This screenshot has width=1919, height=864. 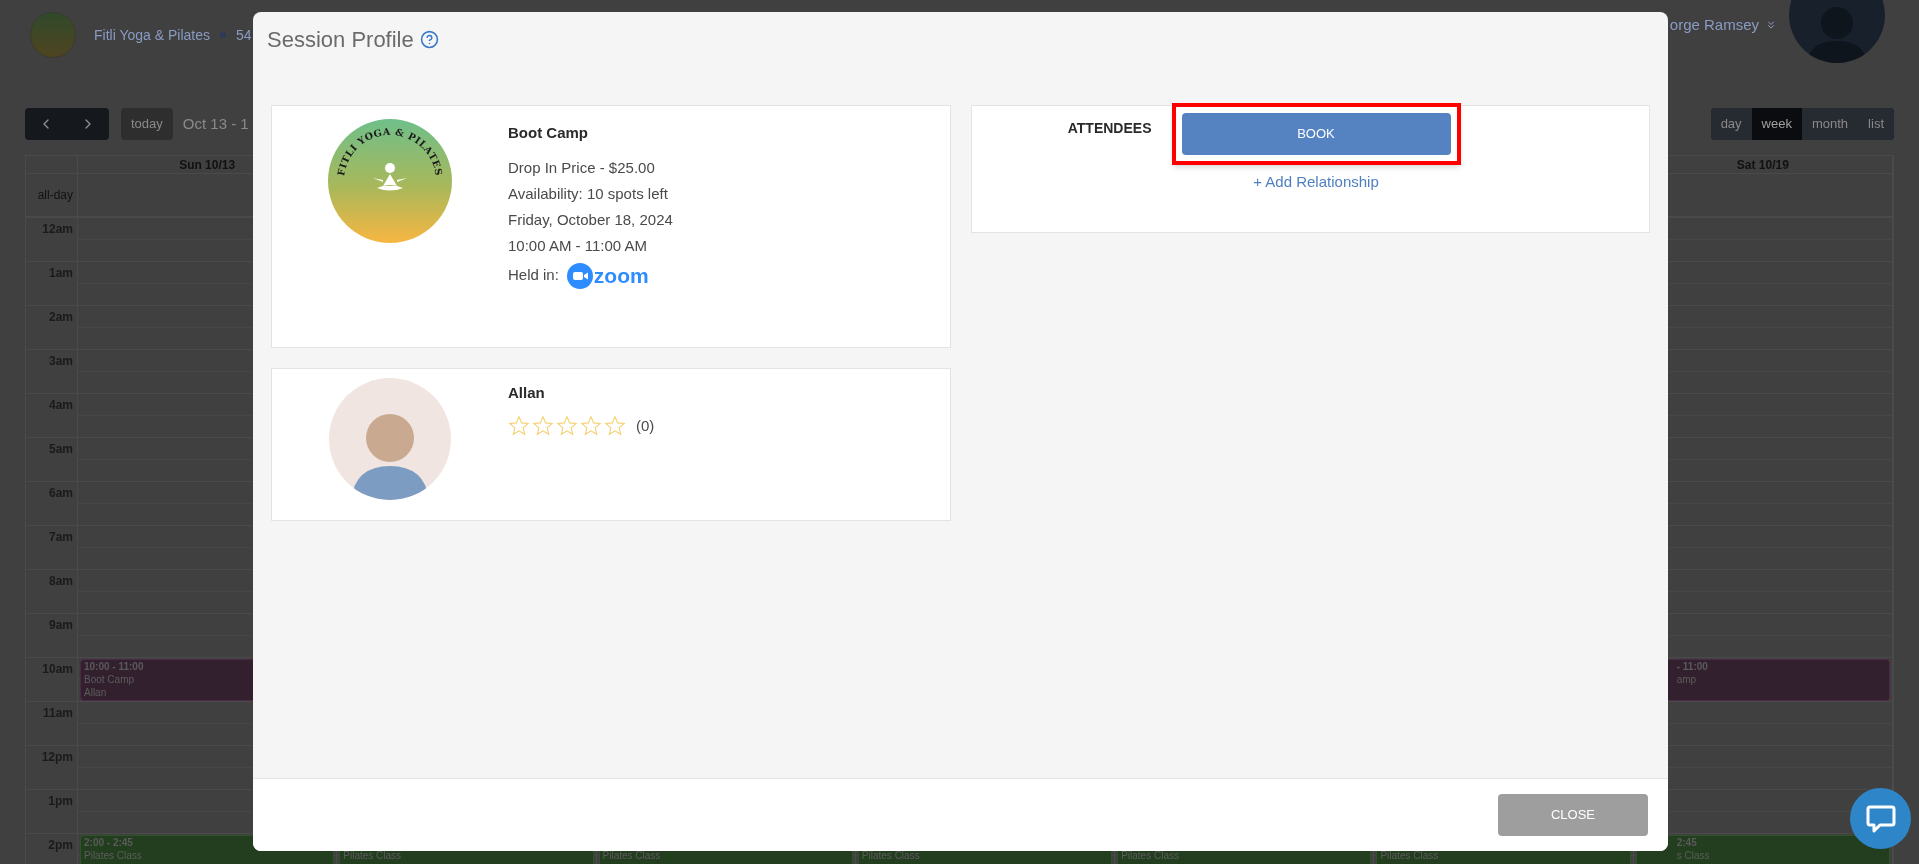 I want to click on chat-bubble-icon, so click(x=1880, y=818).